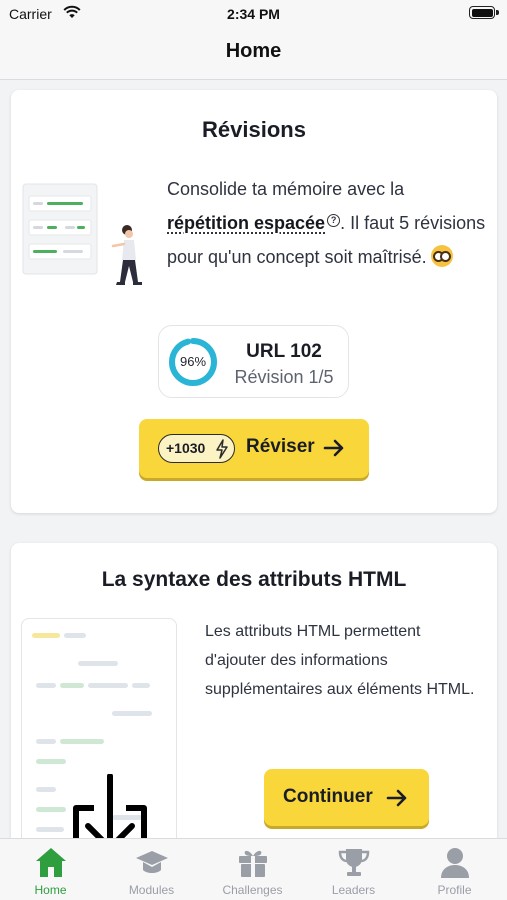 Image resolution: width=507 pixels, height=900 pixels. I want to click on tab-challenges: Challenges, so click(252, 869).